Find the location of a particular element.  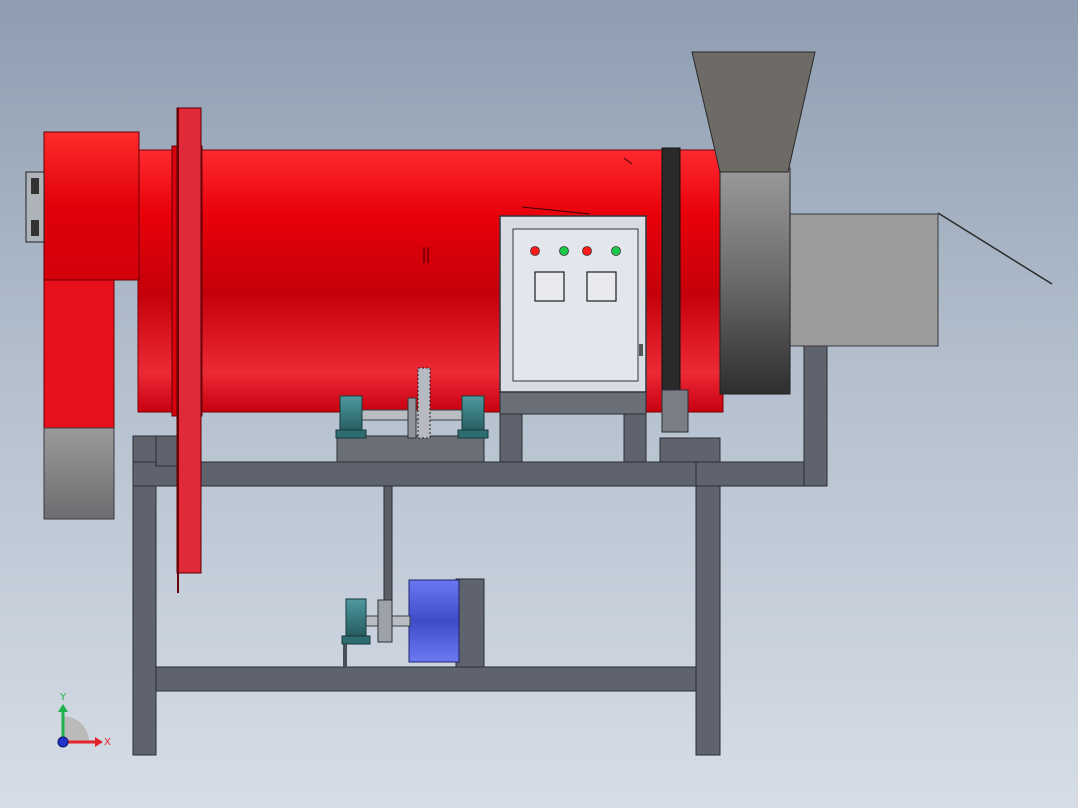

discharge-lever is located at coordinates (995, 248).